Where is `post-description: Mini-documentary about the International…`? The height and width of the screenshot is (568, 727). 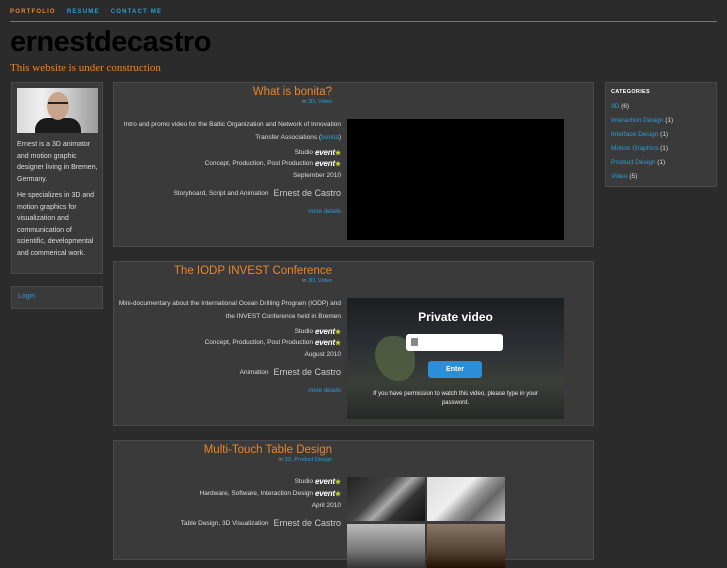 post-description: Mini-documentary about the International… is located at coordinates (229, 310).